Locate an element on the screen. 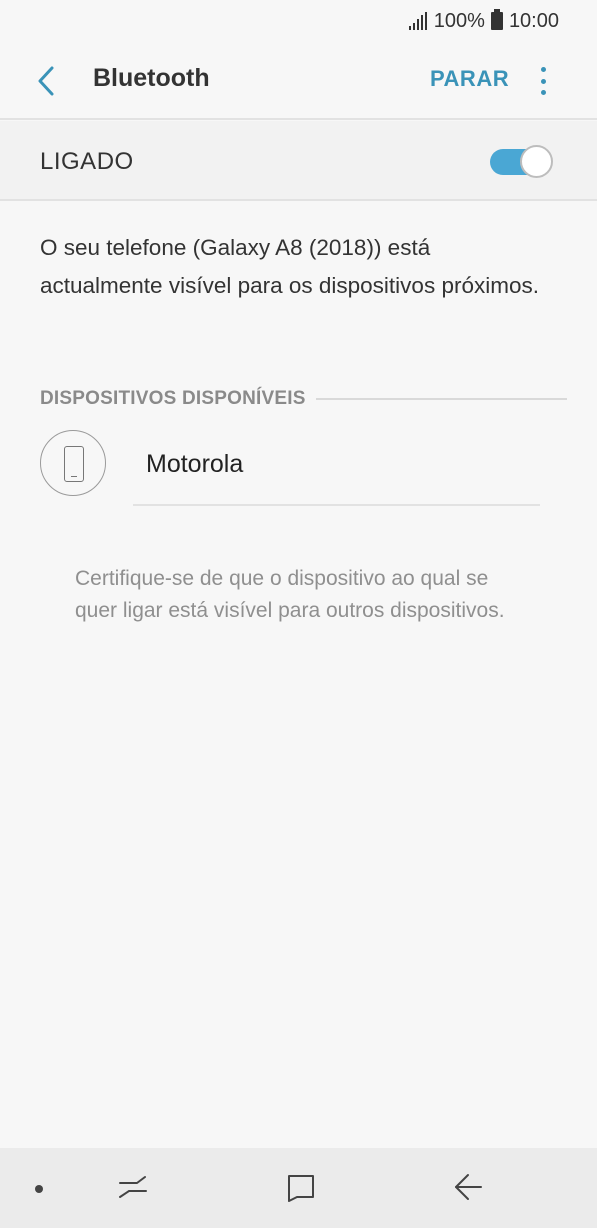 This screenshot has height=1228, width=597. battery-icon is located at coordinates (496, 19).